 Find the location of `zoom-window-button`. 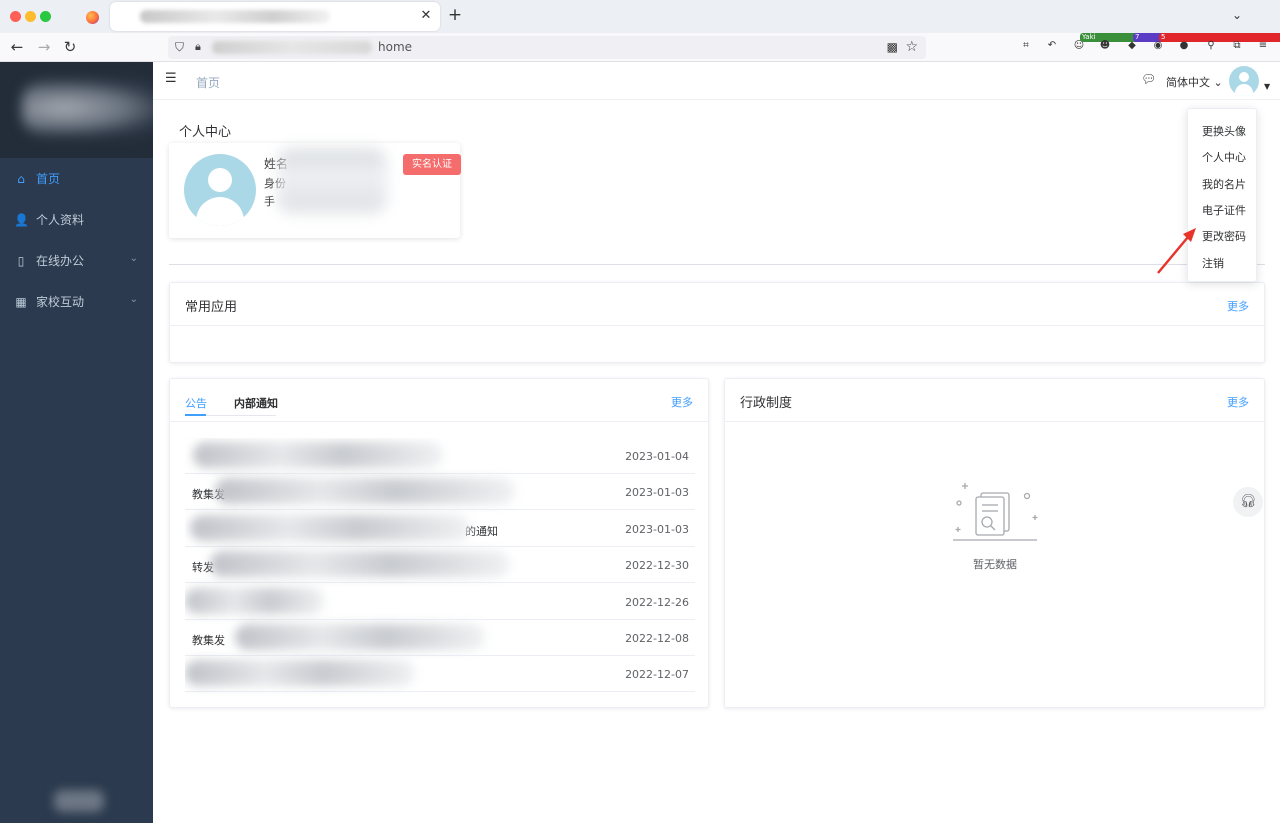

zoom-window-button is located at coordinates (45, 16).